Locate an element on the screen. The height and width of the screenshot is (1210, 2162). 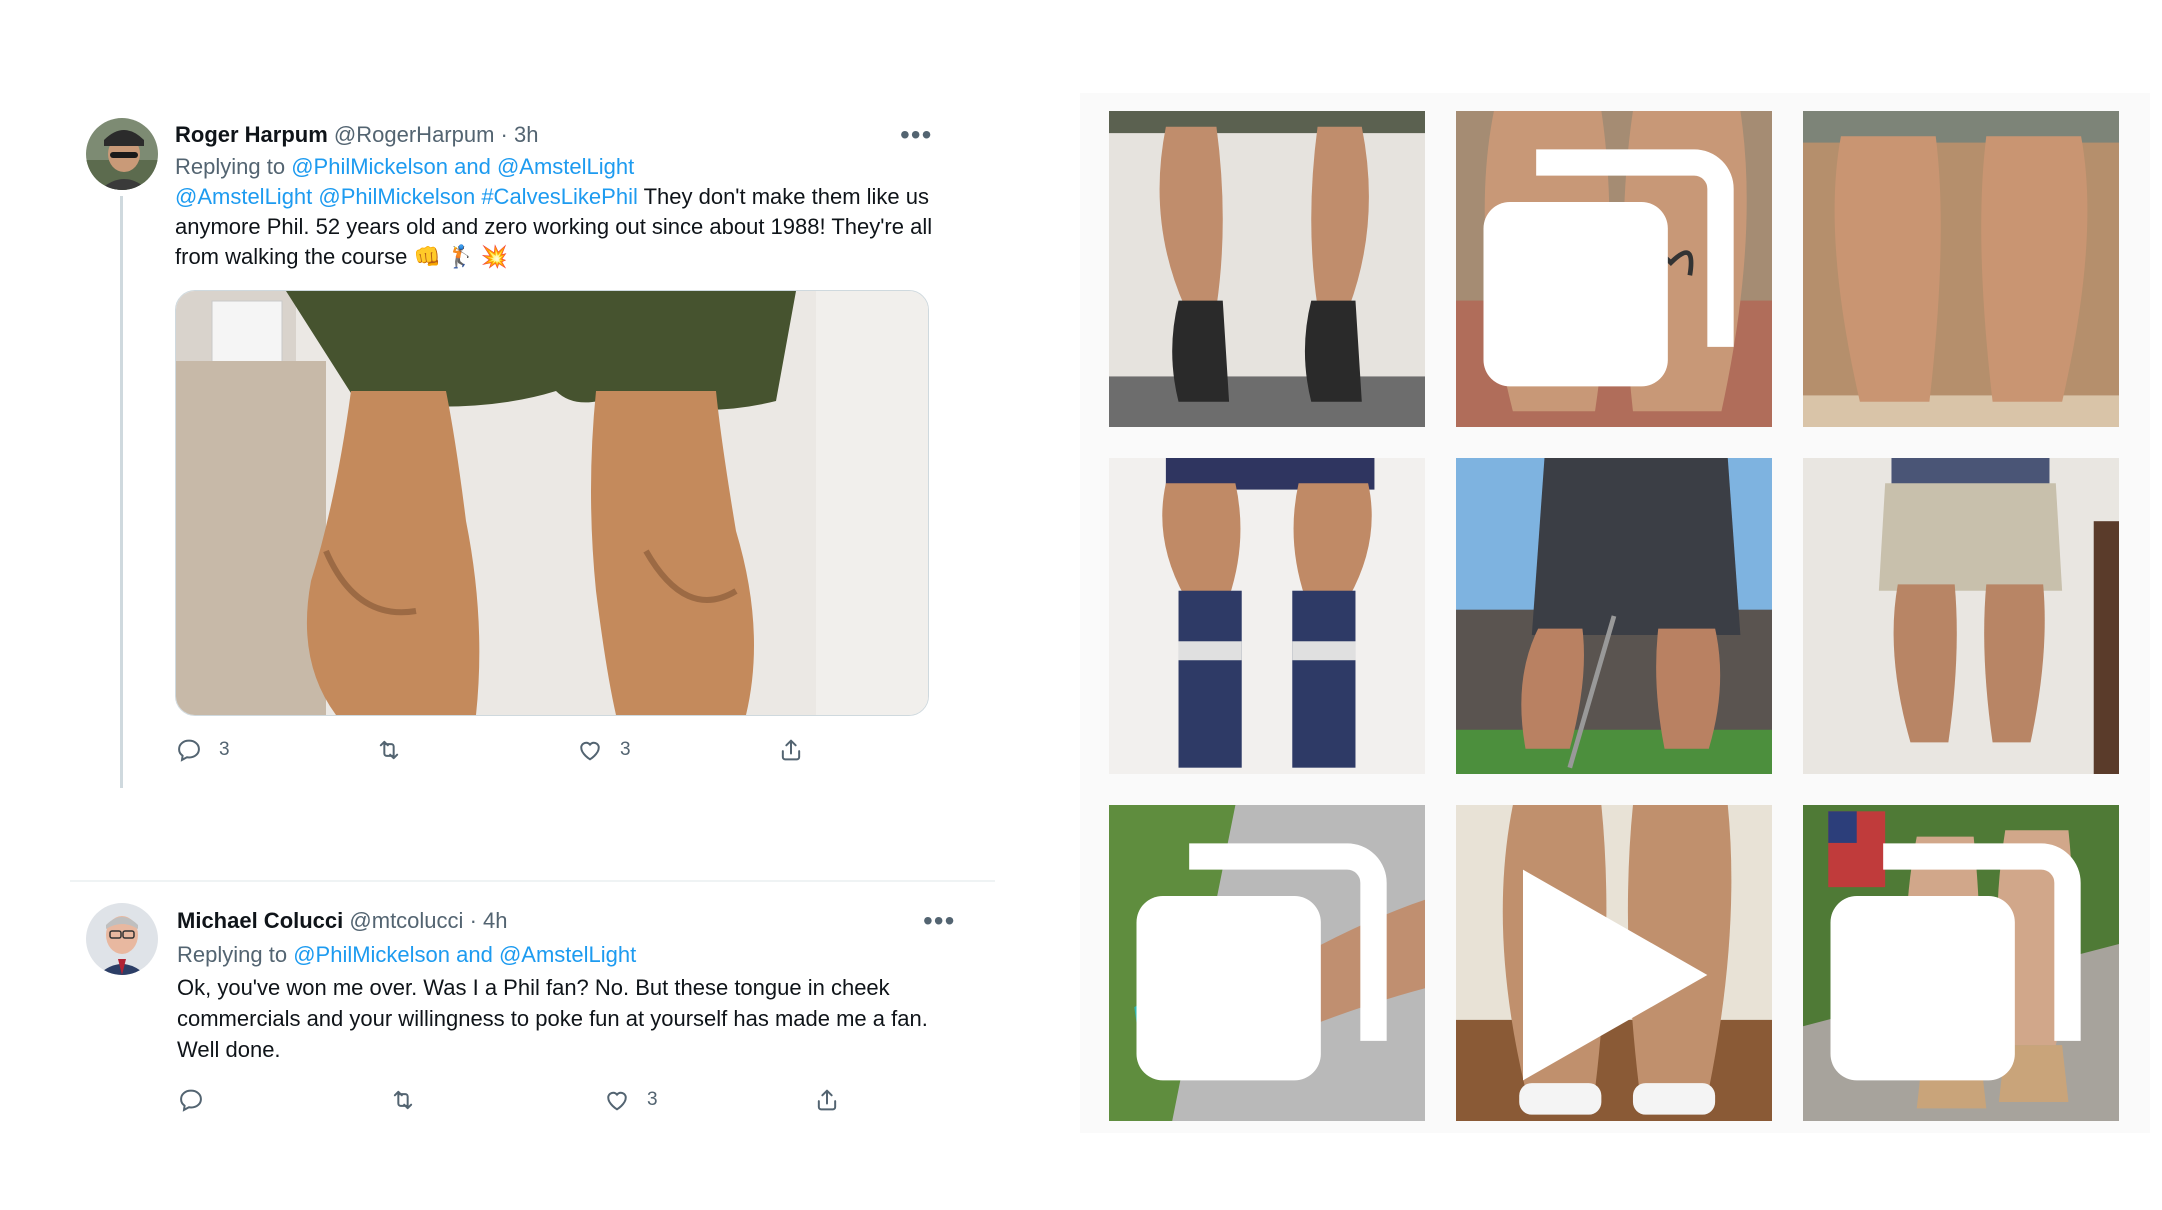
reply-action: 3 is located at coordinates (202, 750).